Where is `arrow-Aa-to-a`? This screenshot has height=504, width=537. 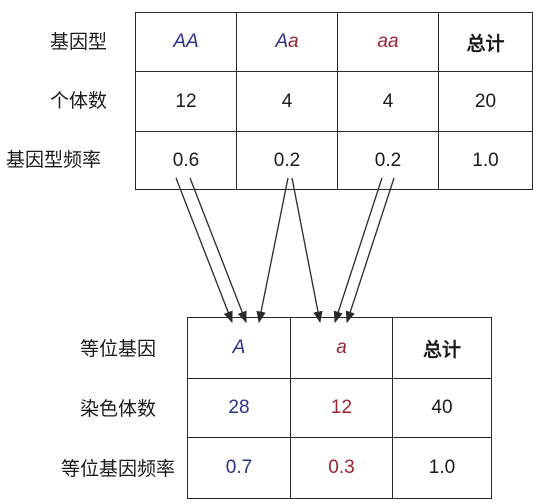 arrow-Aa-to-a is located at coordinates (307, 250).